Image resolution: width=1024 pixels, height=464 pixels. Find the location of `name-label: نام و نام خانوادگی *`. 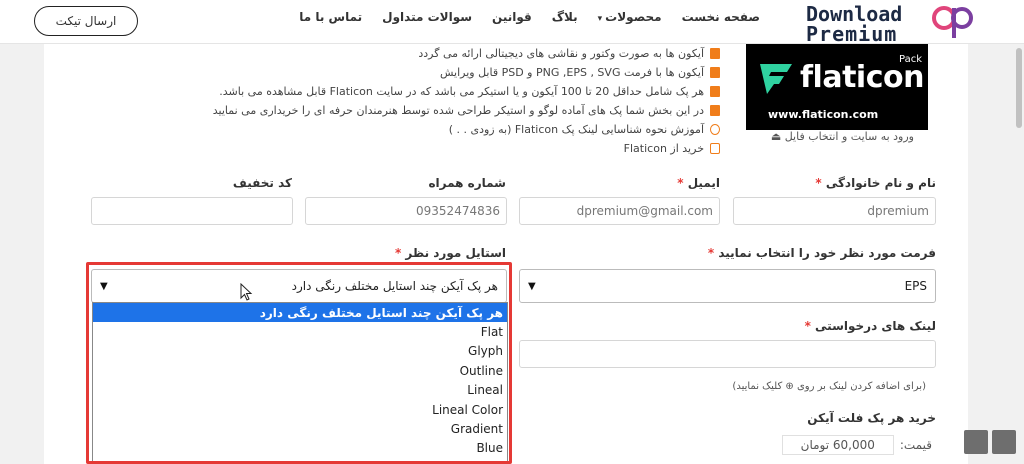

name-label: نام و نام خانوادگی * is located at coordinates (875, 183).